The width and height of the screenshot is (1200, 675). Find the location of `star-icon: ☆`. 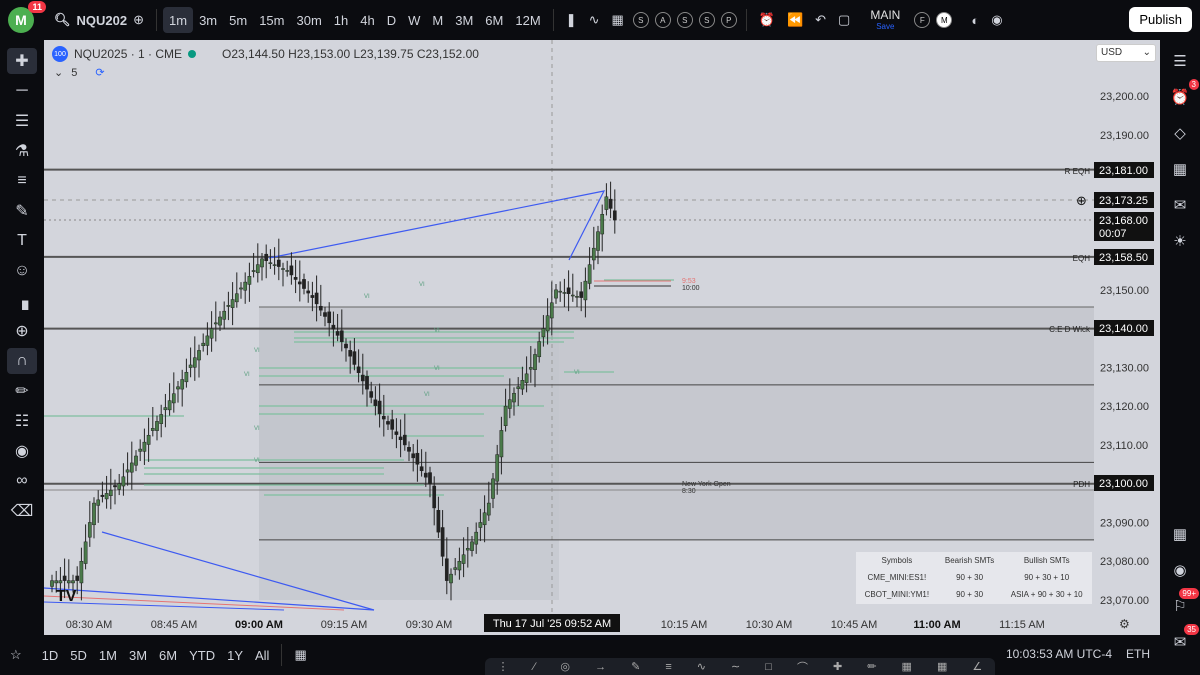

star-icon: ☆ is located at coordinates (16, 655).